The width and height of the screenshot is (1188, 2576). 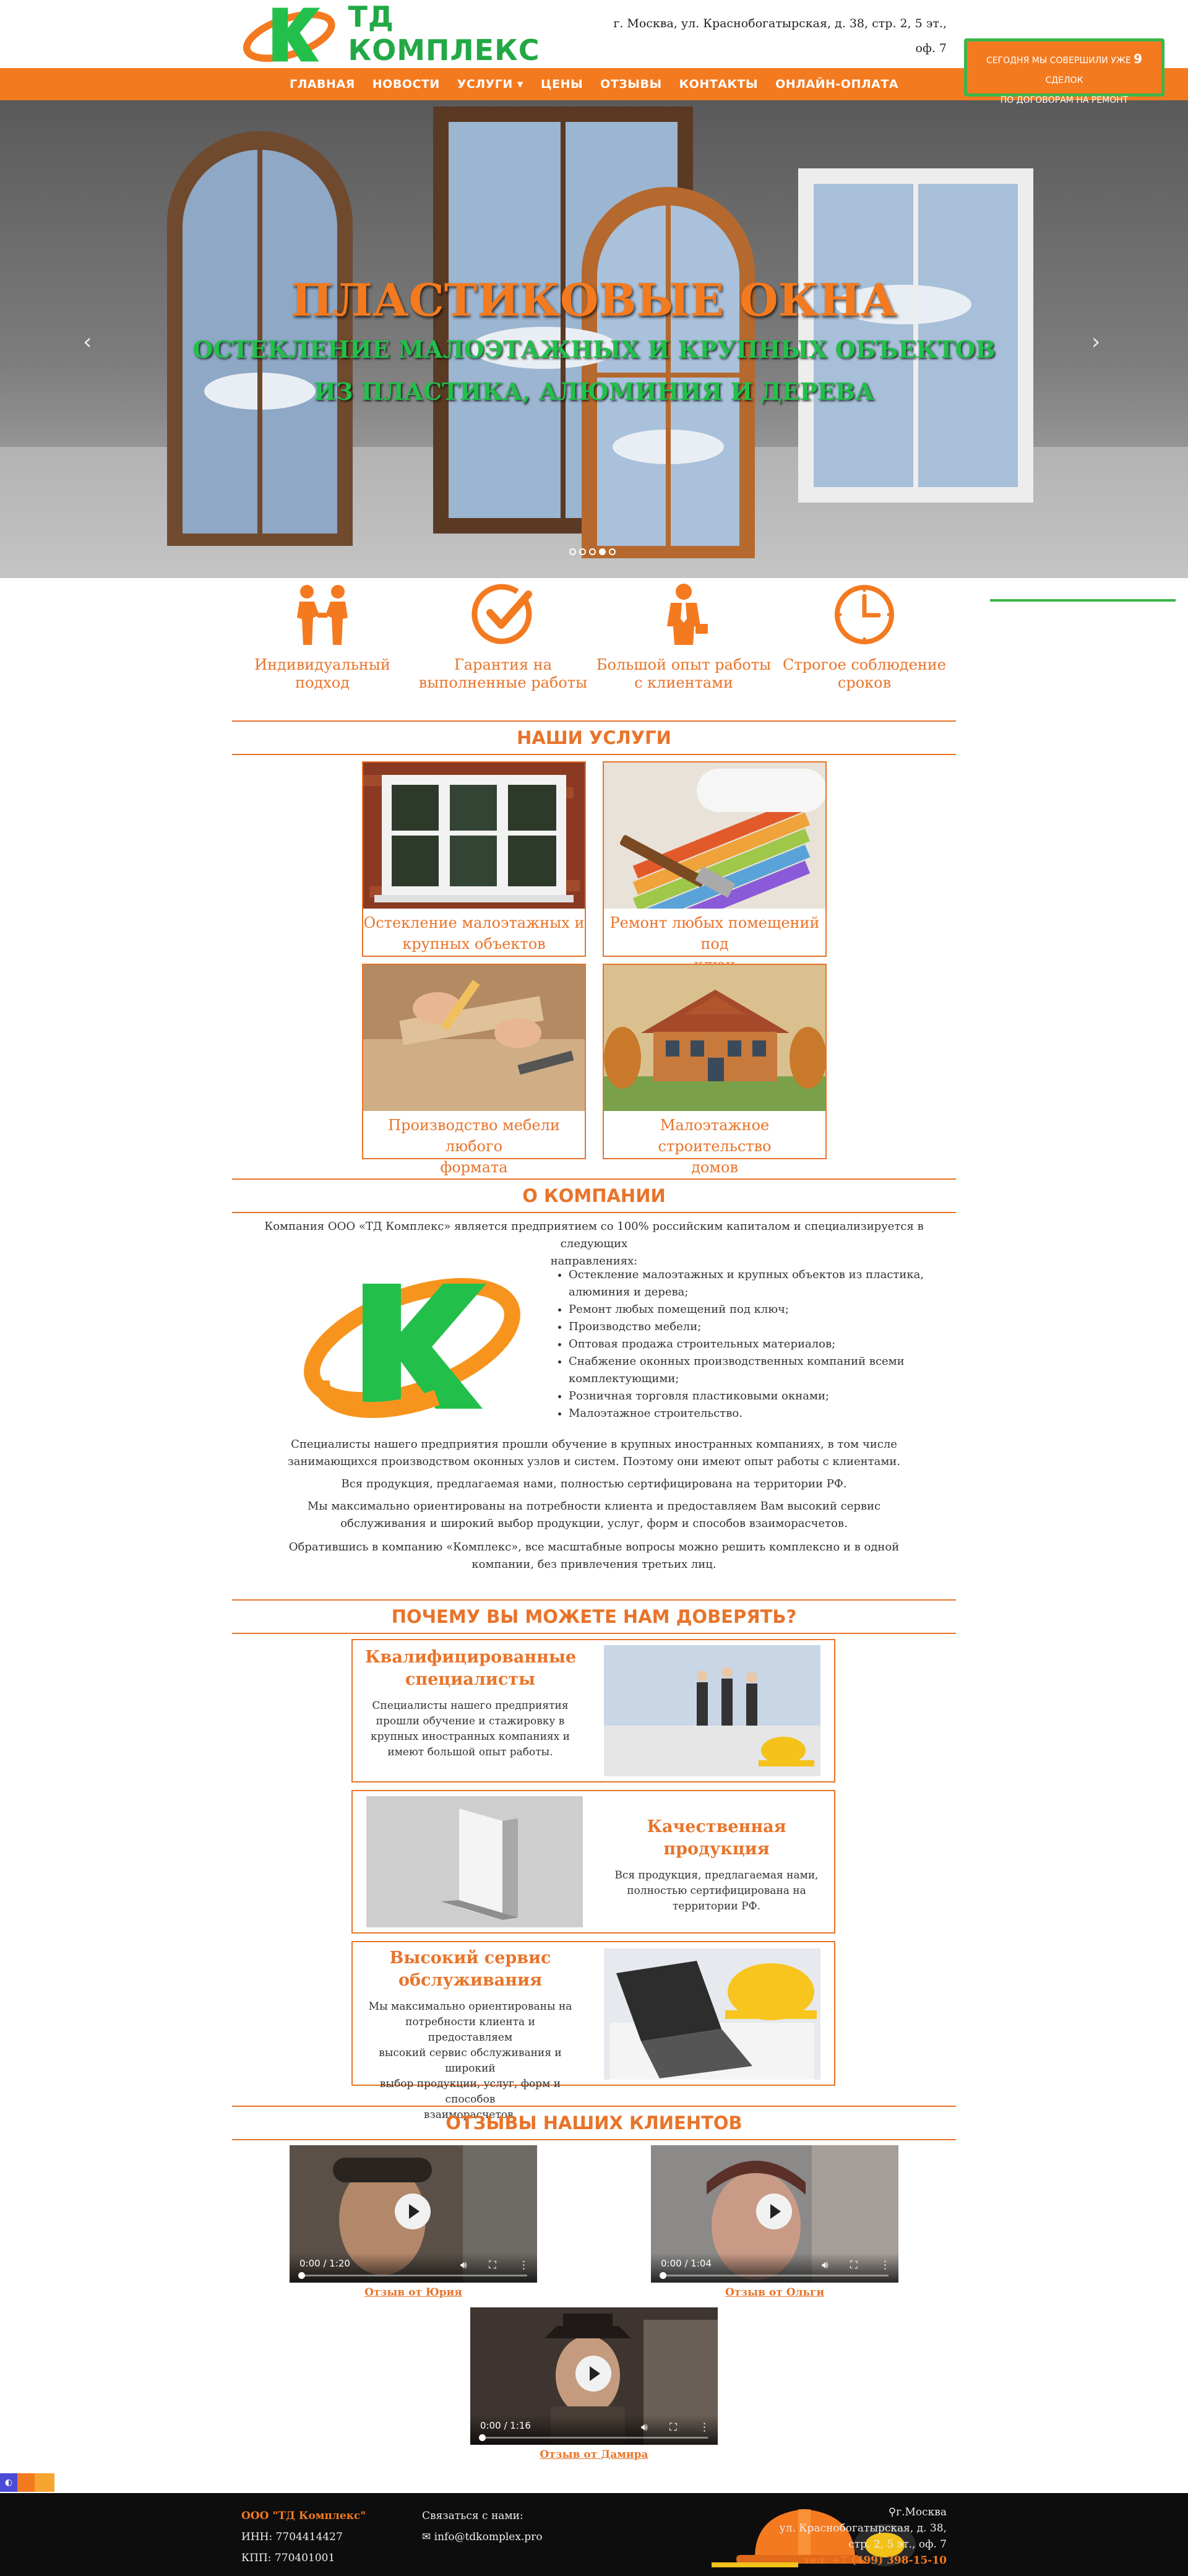 I want to click on handshake-icon, so click(x=323, y=615).